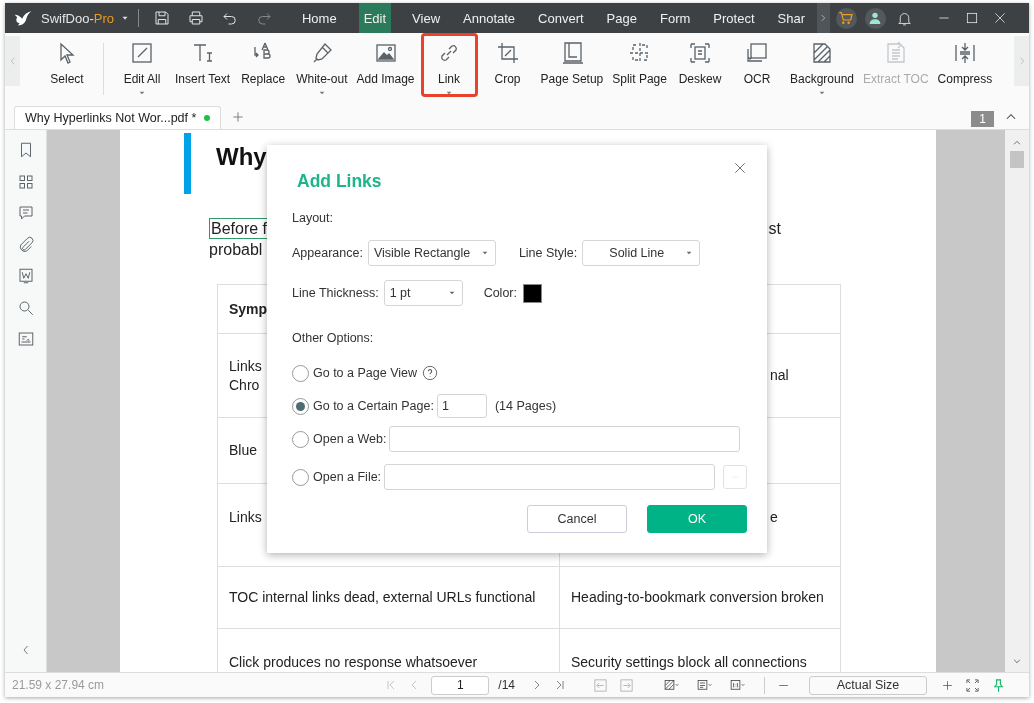  I want to click on tool-button: Deskew, so click(699, 65).